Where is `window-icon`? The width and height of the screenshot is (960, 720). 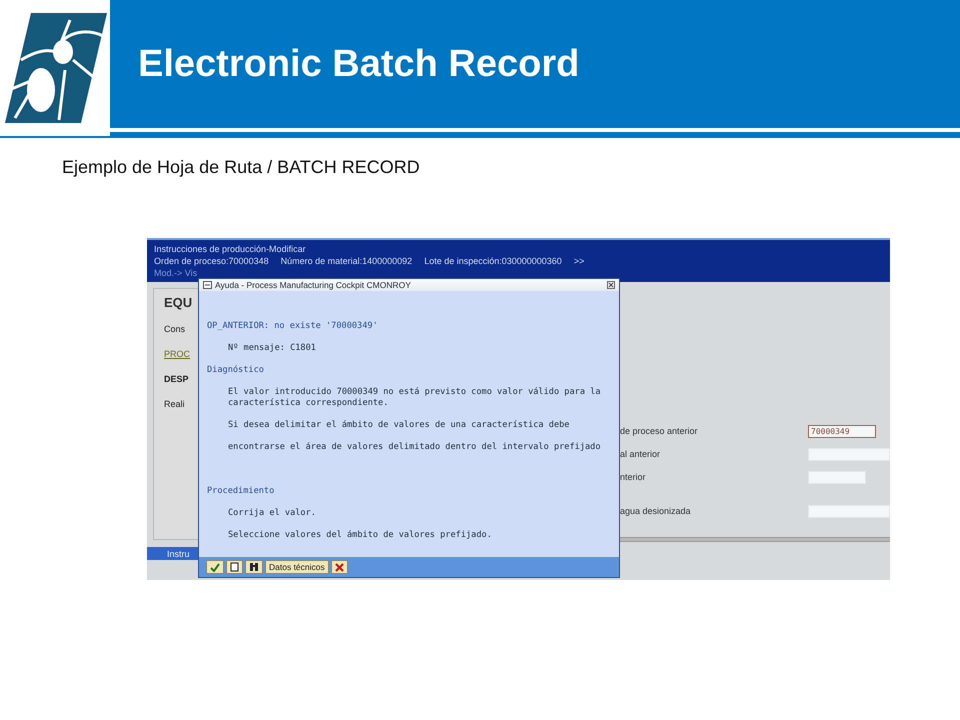 window-icon is located at coordinates (207, 285).